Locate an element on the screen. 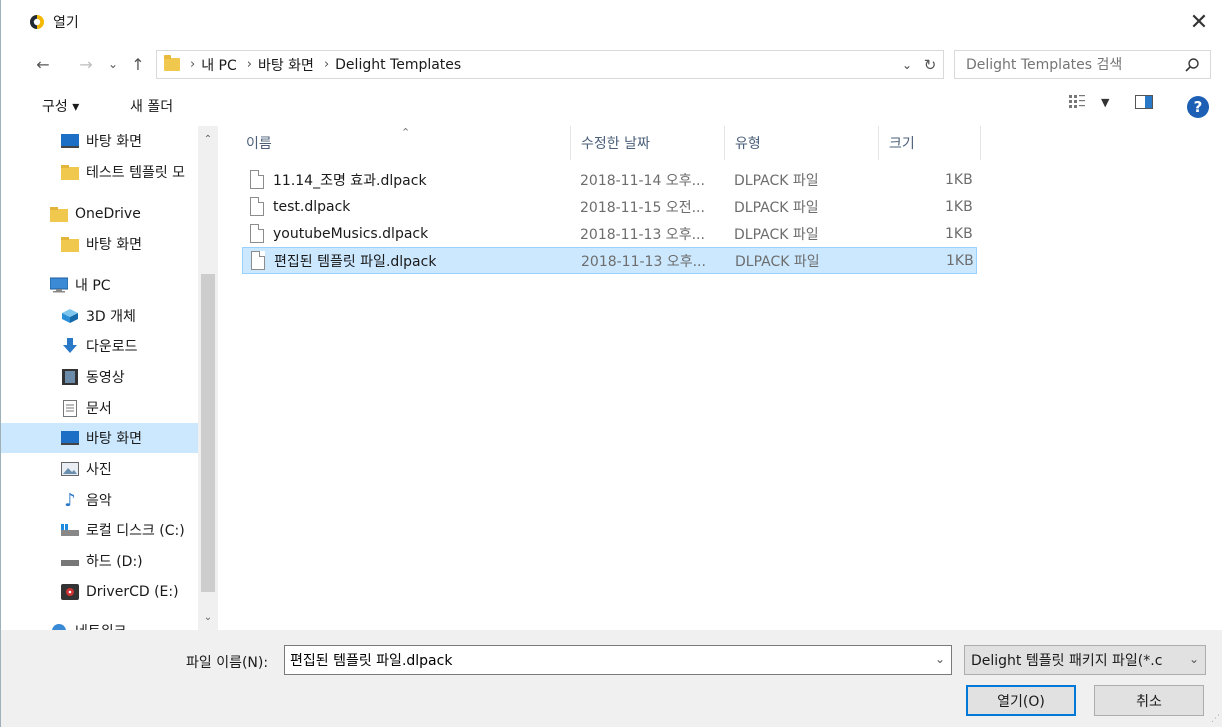 The width and height of the screenshot is (1222, 727). back-button: ← is located at coordinates (43, 64).